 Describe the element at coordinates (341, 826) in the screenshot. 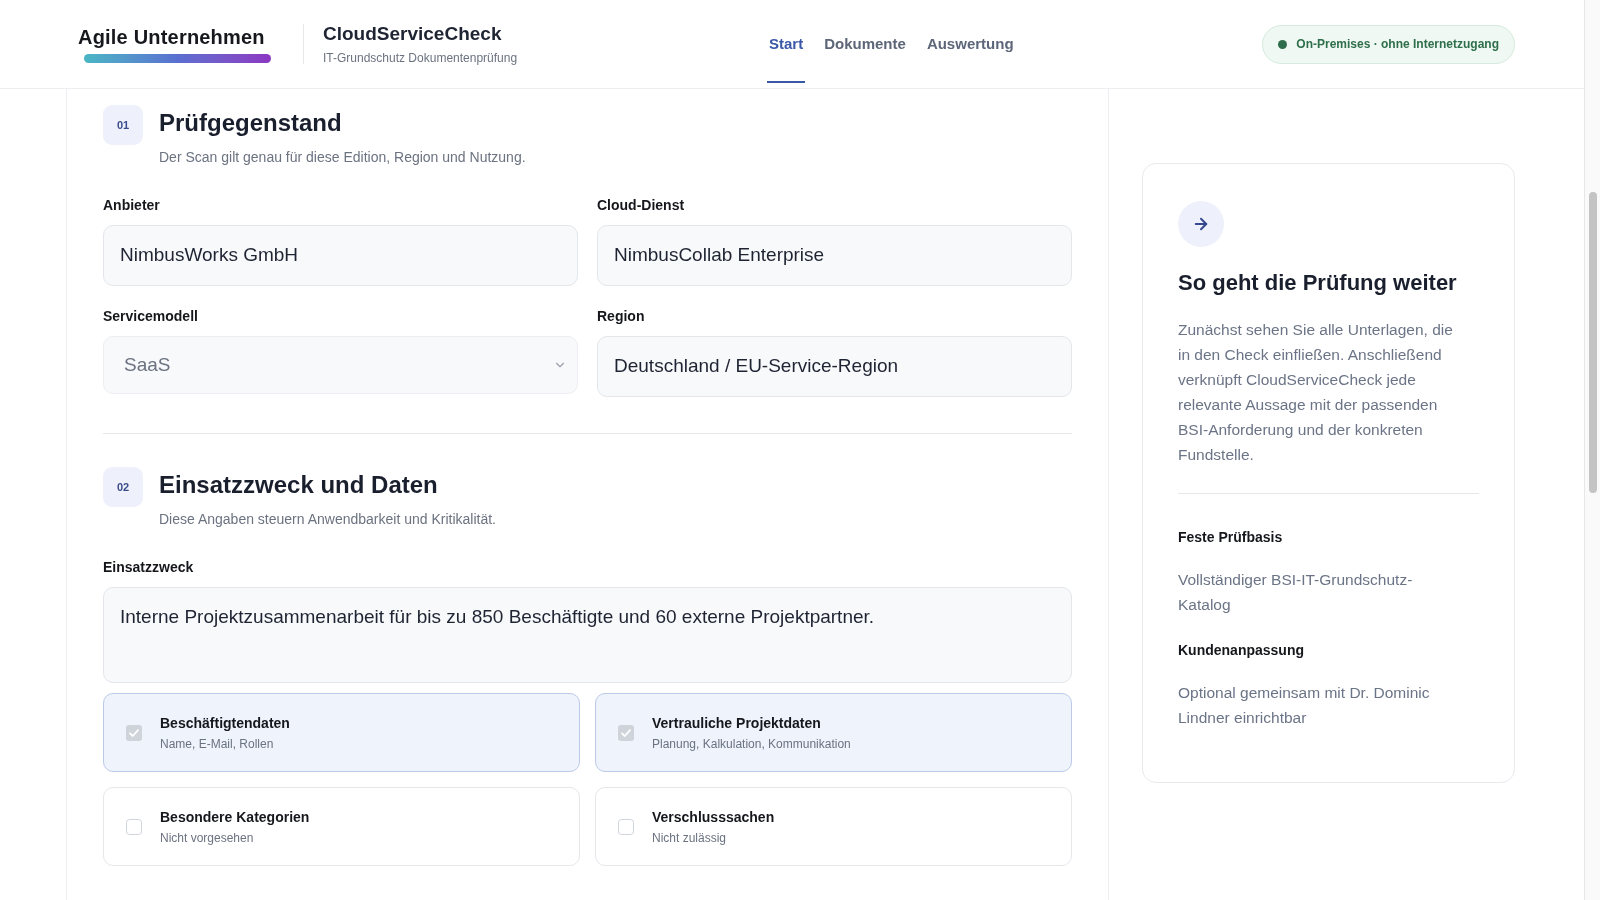

I see `option-card: Besondere Kategorien Nicht vorgesehen` at that location.